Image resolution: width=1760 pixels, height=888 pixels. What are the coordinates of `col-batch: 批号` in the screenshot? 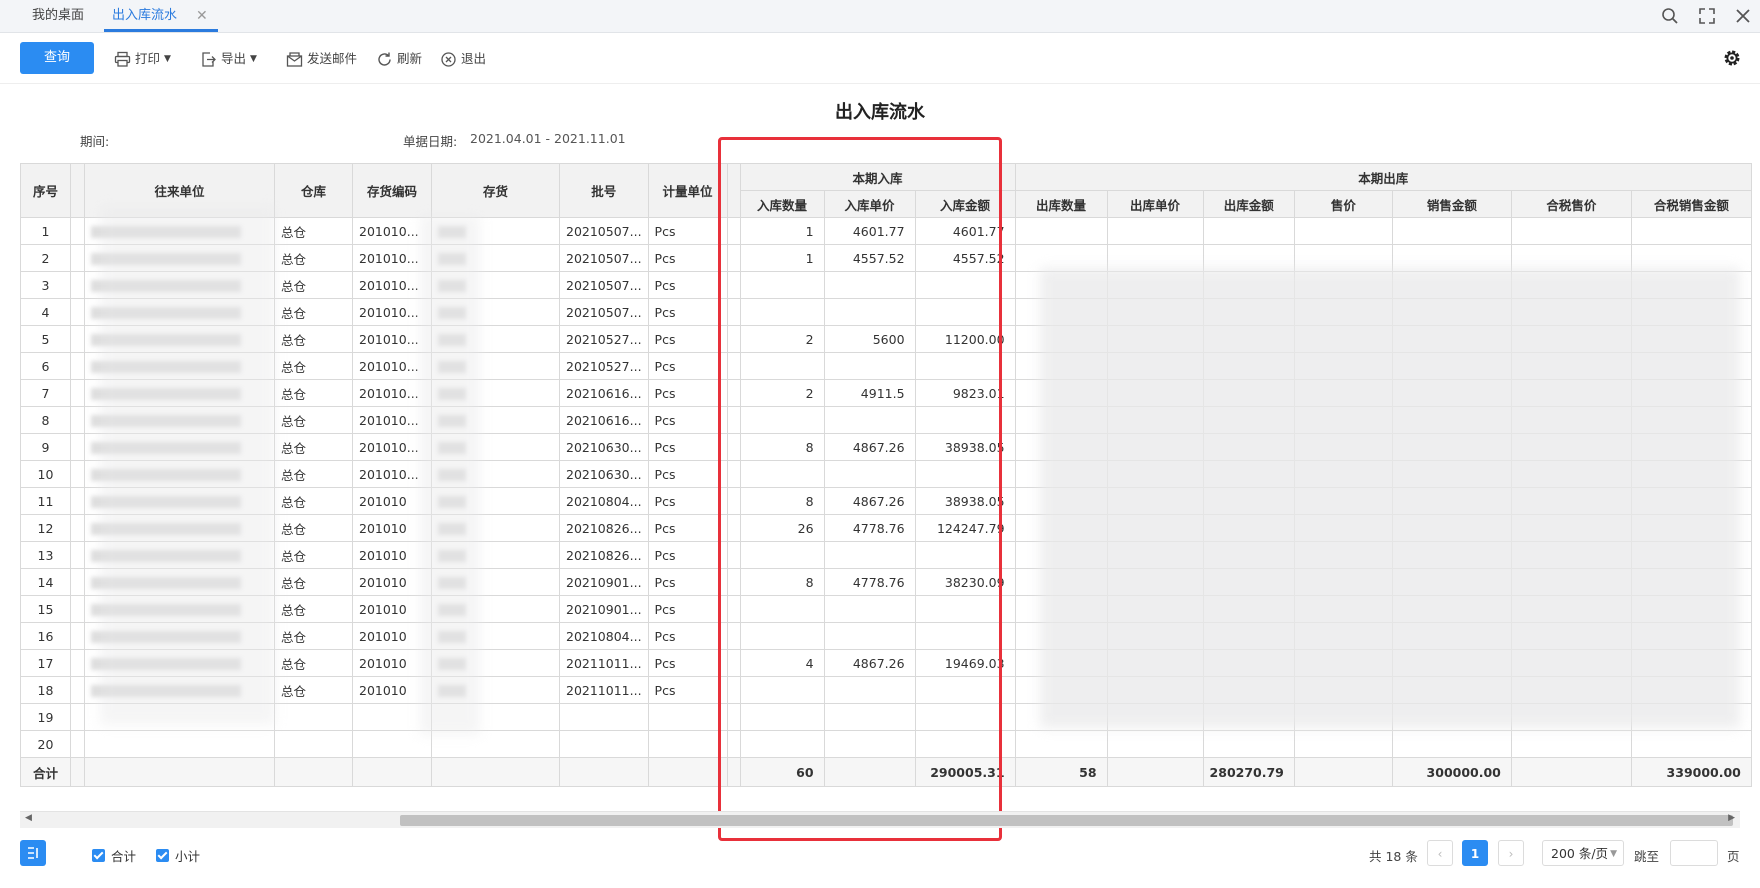 It's located at (604, 190).